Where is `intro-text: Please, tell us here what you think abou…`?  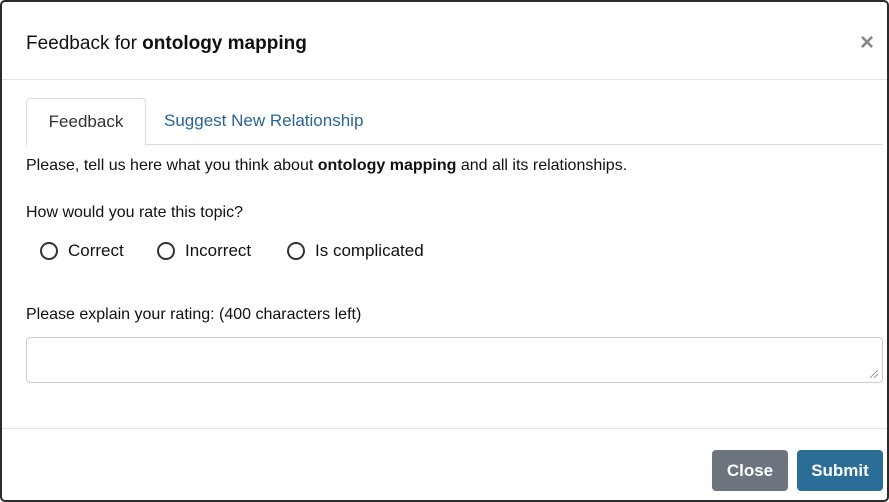 intro-text: Please, tell us here what you think abou… is located at coordinates (326, 166).